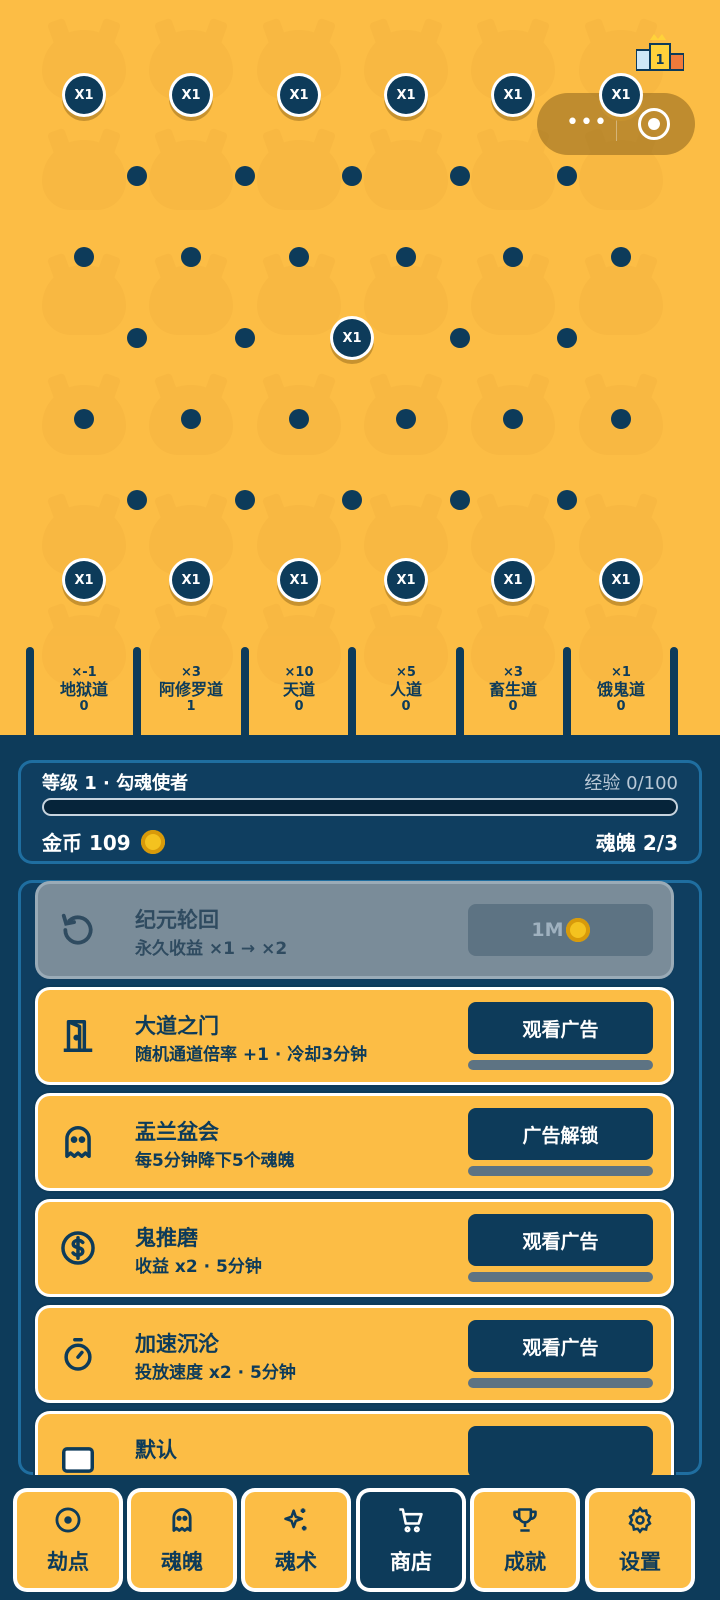 The image size is (720, 1600). Describe the element at coordinates (166, 1238) in the screenshot. I see `shop-item-title: 鬼推磨` at that location.